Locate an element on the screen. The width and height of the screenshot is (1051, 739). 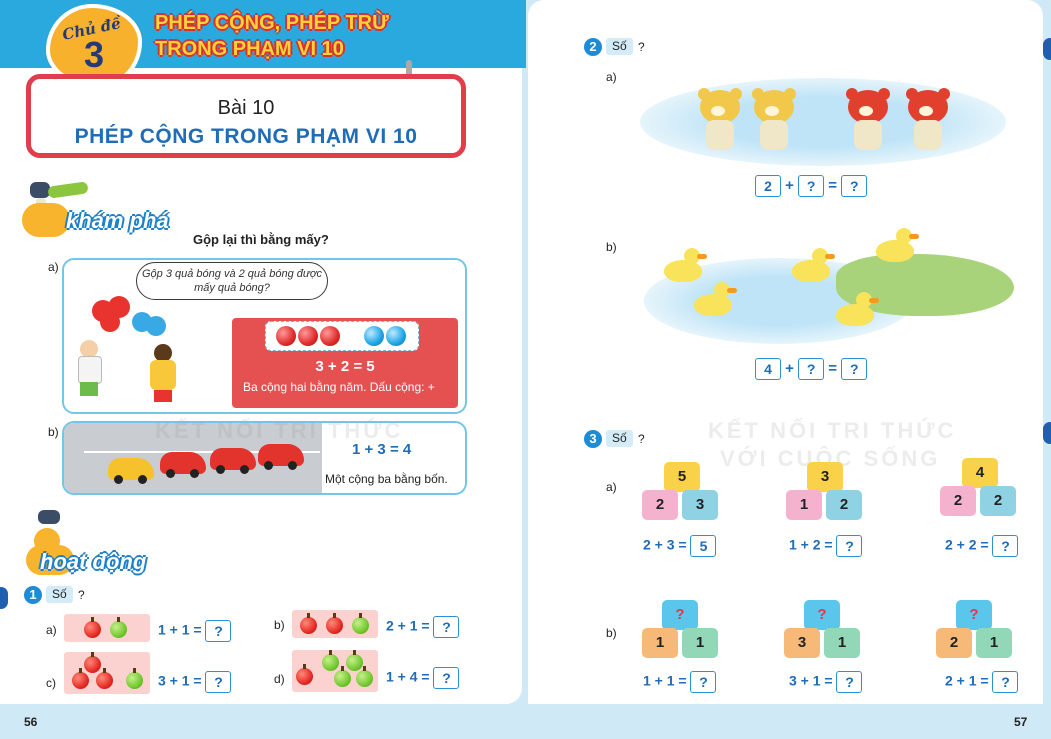
explore-part-a-label: a) is located at coordinates (53, 267).